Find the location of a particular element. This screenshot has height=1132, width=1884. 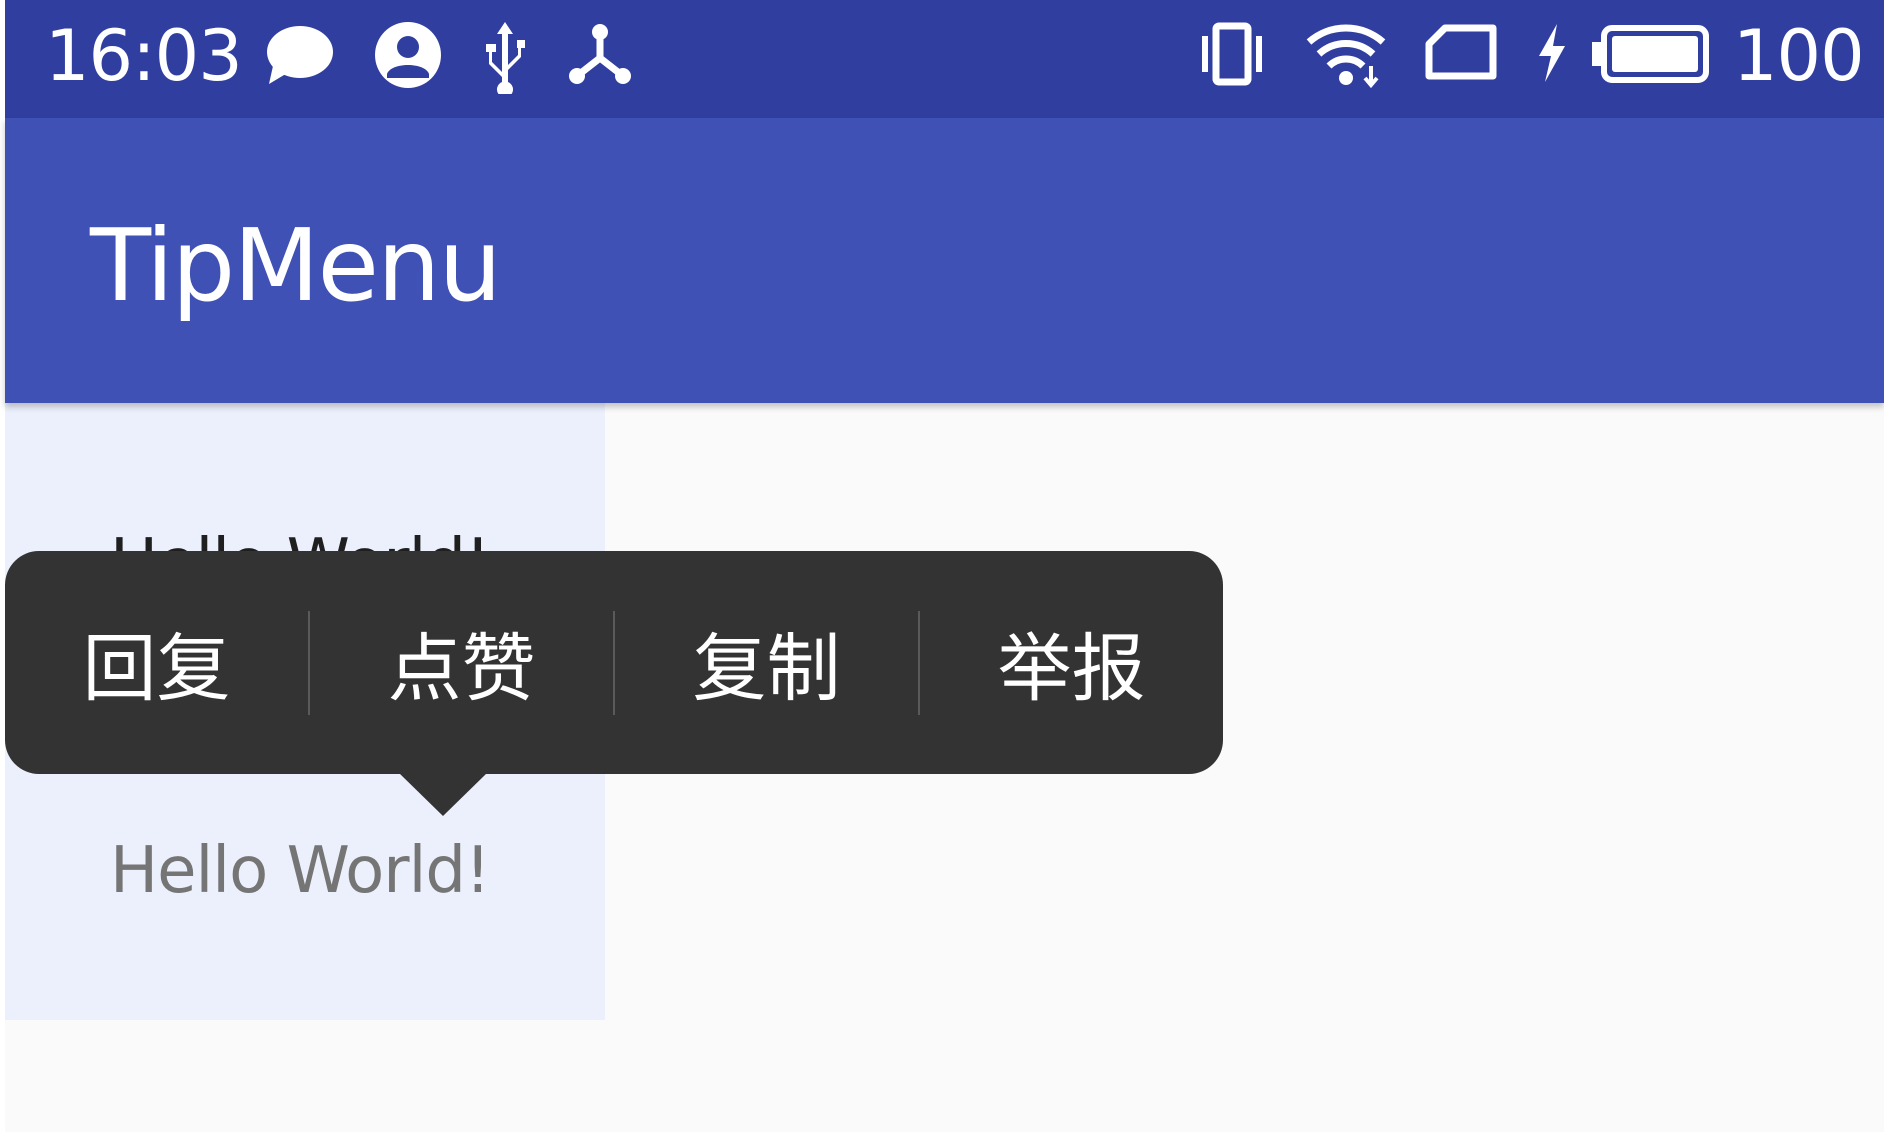

battery-icon is located at coordinates (1651, 57).